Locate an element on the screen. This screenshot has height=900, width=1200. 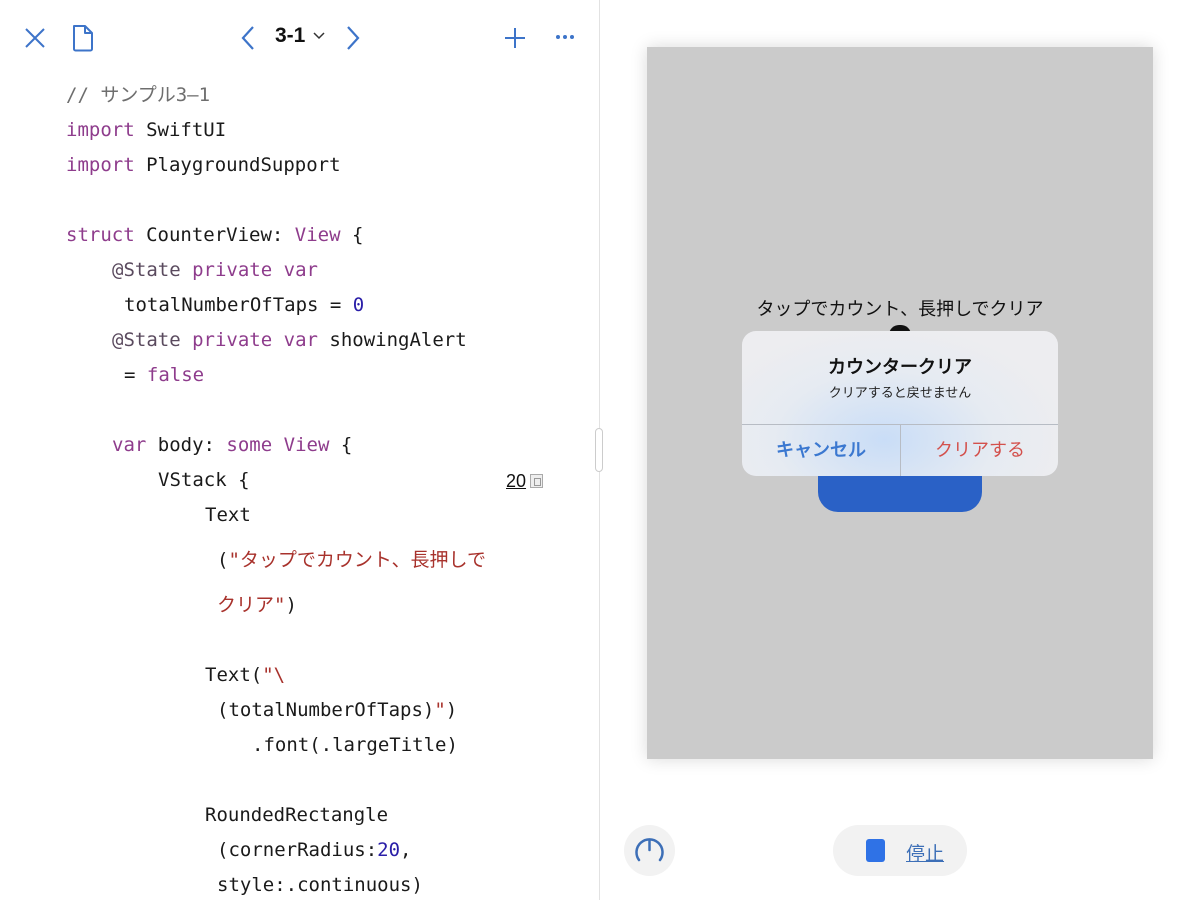
code-line: (cornerRadius:20, is located at coordinates (314, 850).